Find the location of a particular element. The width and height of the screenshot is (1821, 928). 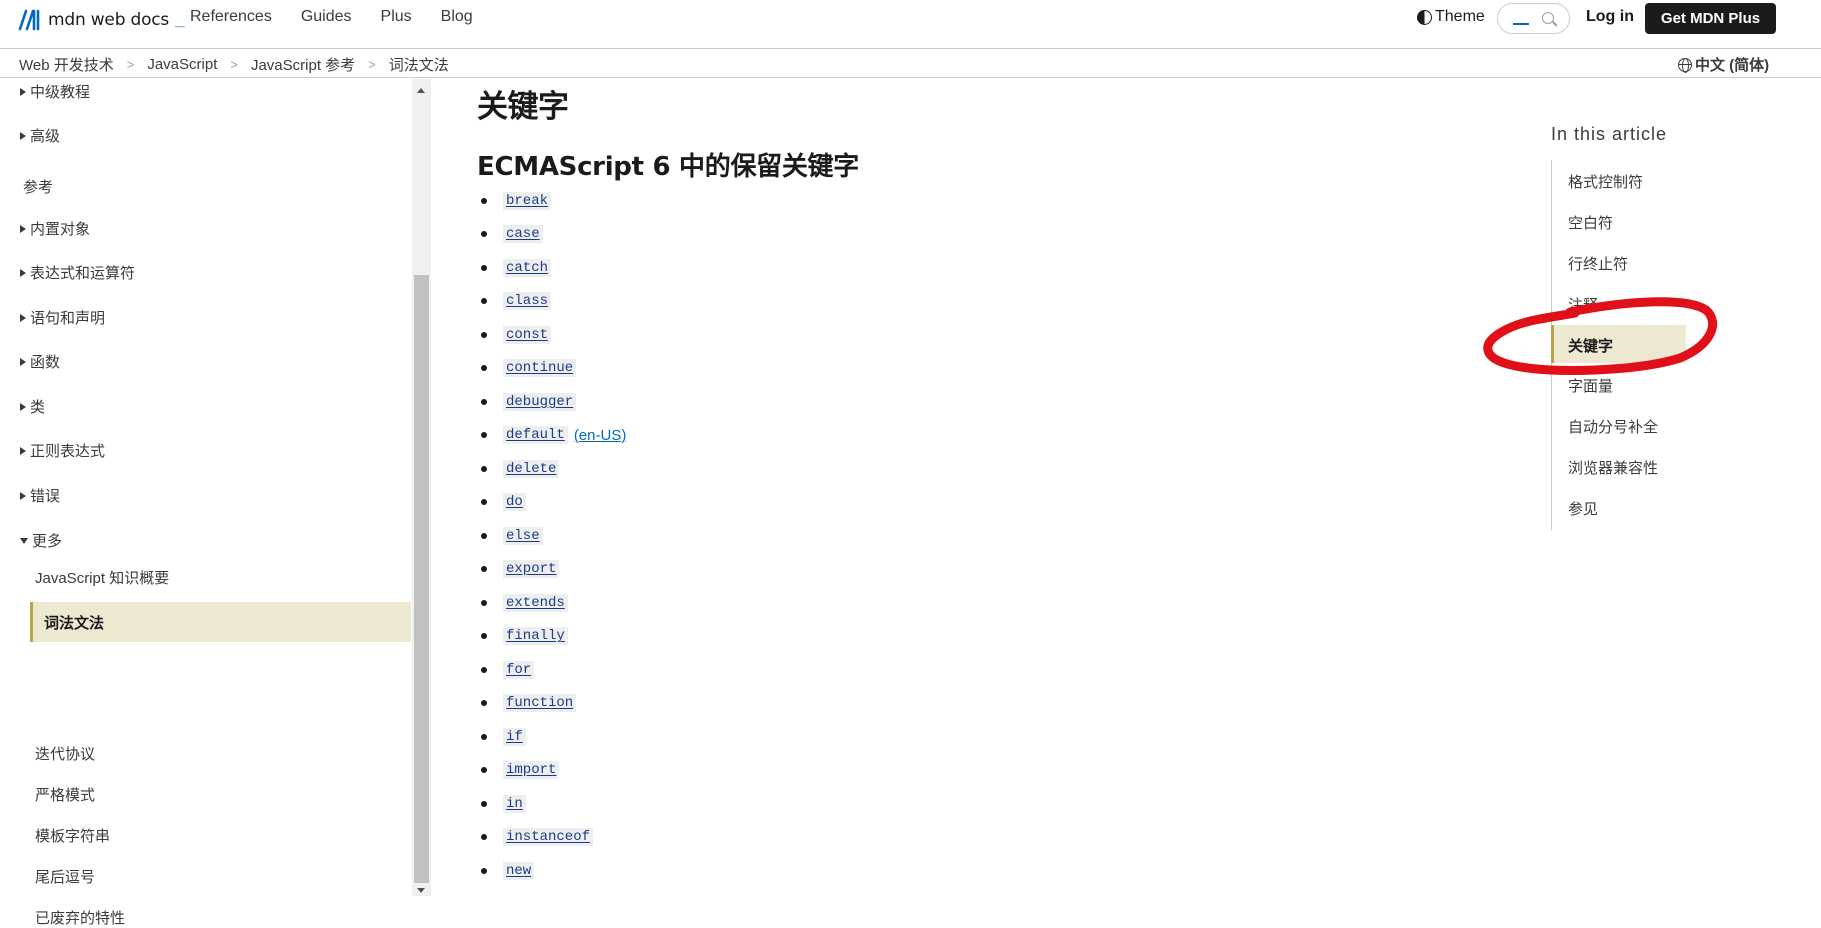

keyword-link: debugger is located at coordinates (540, 401).